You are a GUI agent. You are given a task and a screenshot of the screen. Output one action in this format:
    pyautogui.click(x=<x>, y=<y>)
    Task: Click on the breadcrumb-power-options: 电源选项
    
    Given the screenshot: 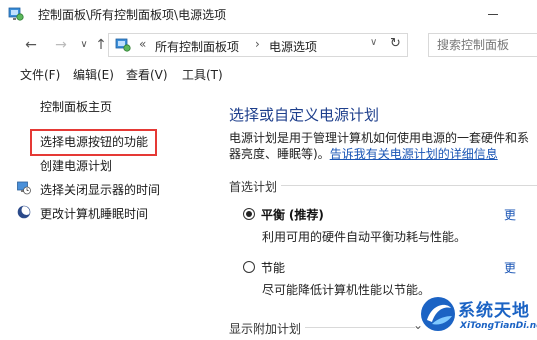 What is the action you would take?
    pyautogui.click(x=293, y=46)
    